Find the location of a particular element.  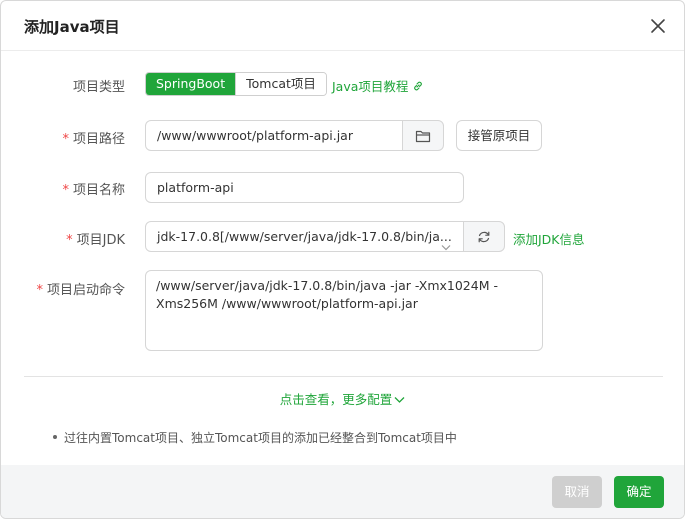

cancel-button: 取消 is located at coordinates (577, 492).